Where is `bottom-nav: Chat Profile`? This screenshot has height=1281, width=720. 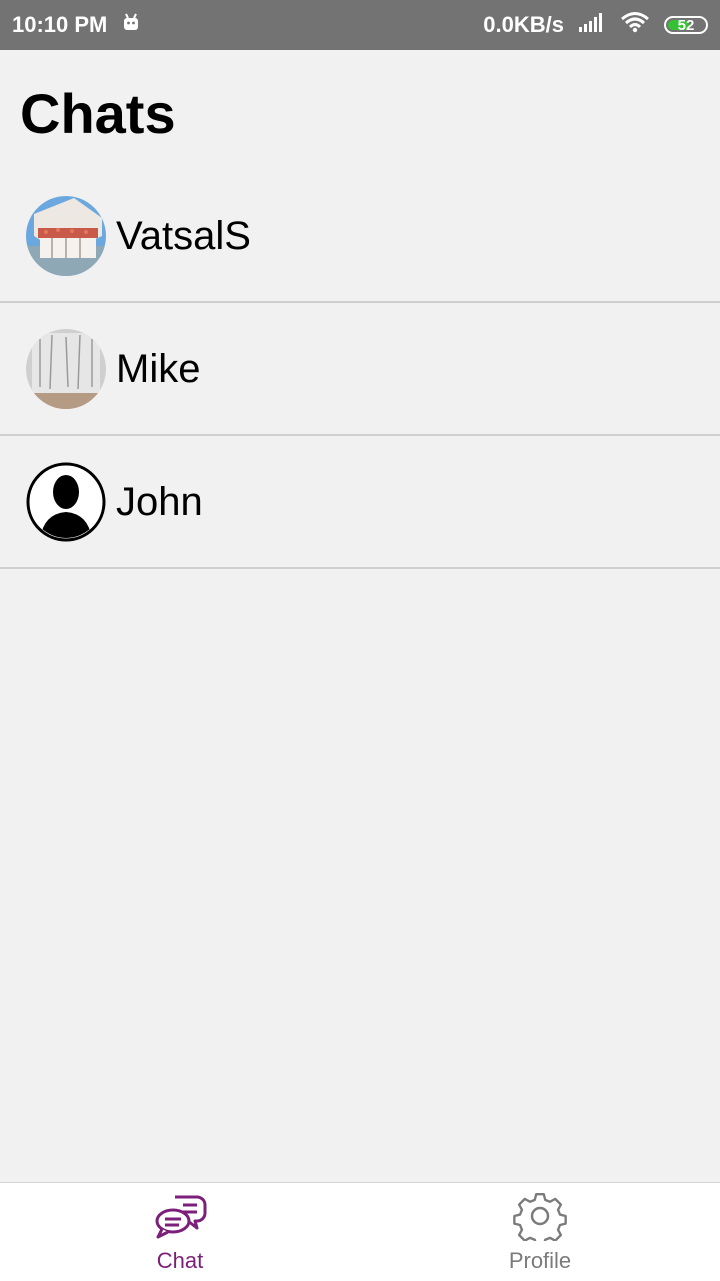 bottom-nav: Chat Profile is located at coordinates (360, 1231).